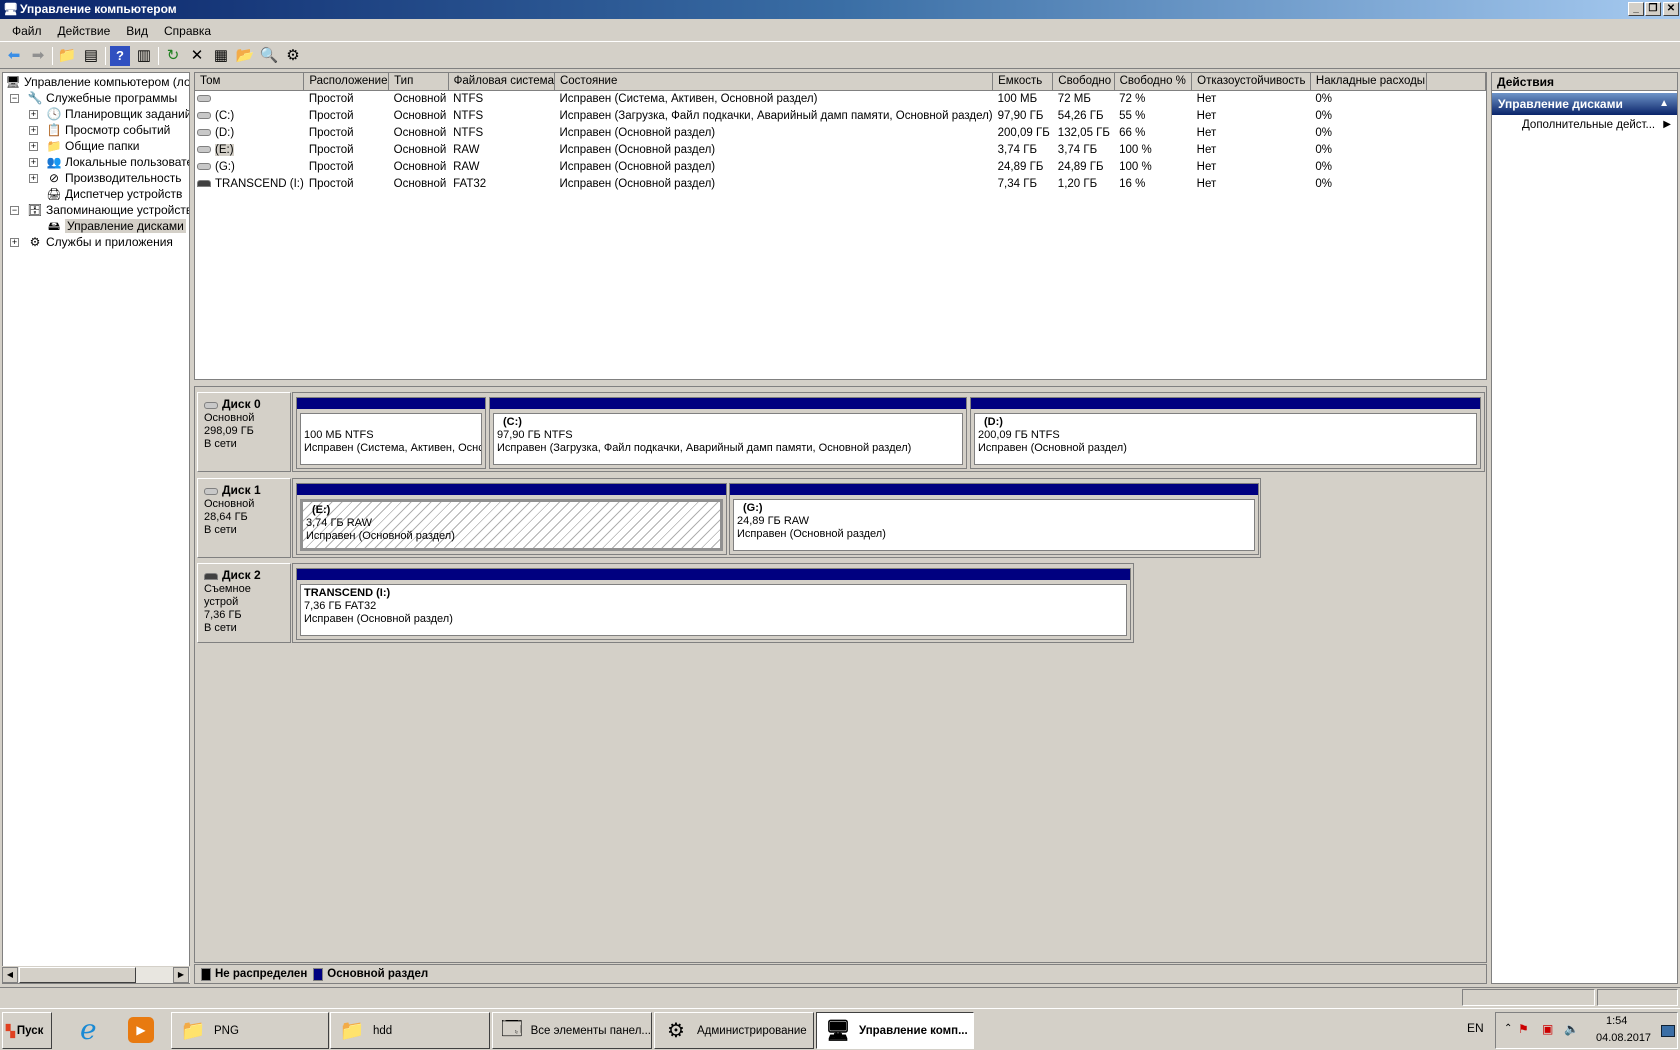  Describe the element at coordinates (88, 1029) in the screenshot. I see `internet-explorer-icon: ℯ` at that location.